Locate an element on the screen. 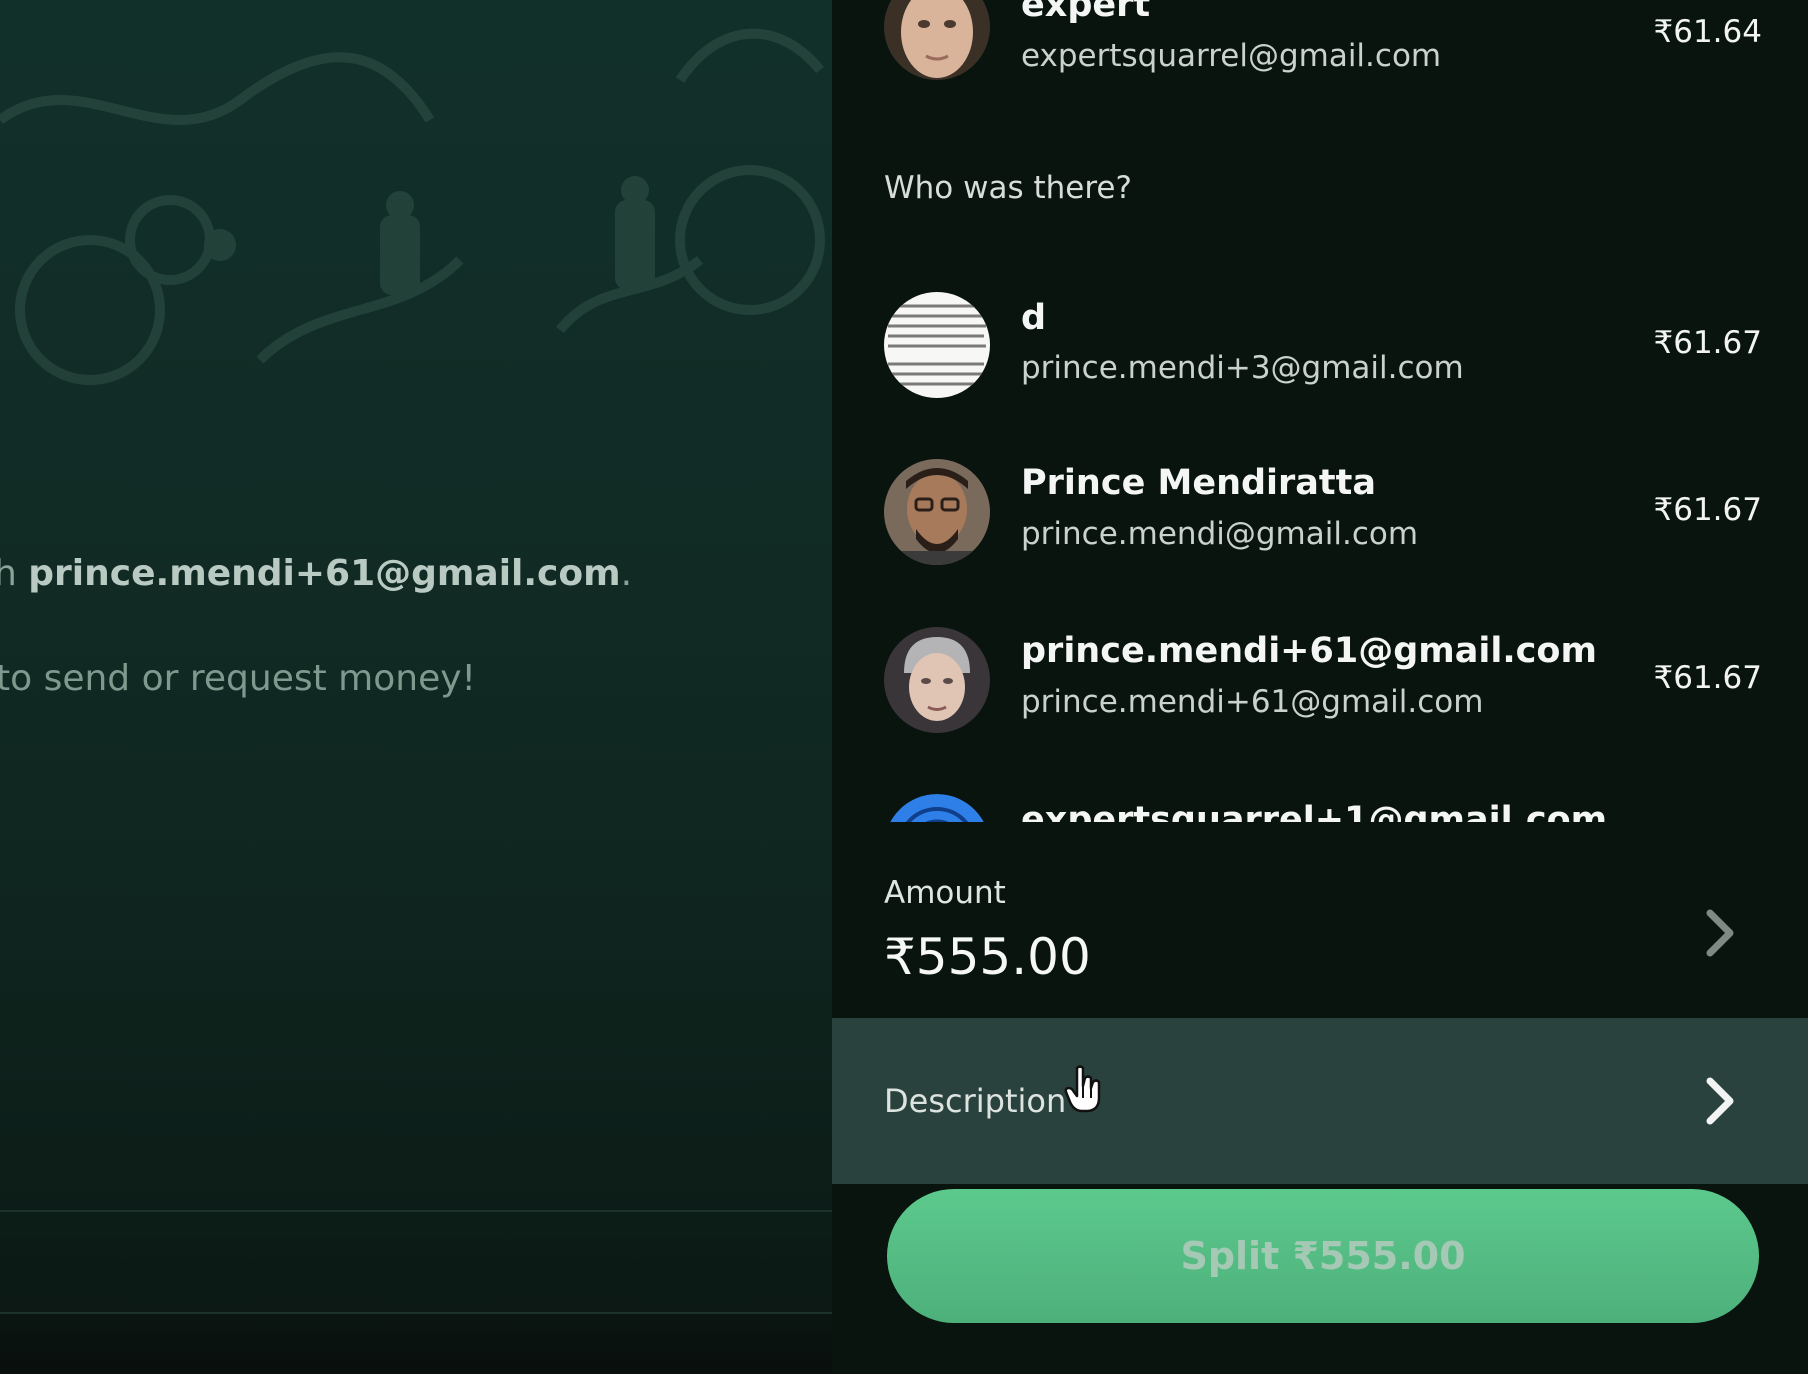 This screenshot has width=1808, height=1374. connected-message: h prince.mendi+61@gmail.com. is located at coordinates (316, 573).